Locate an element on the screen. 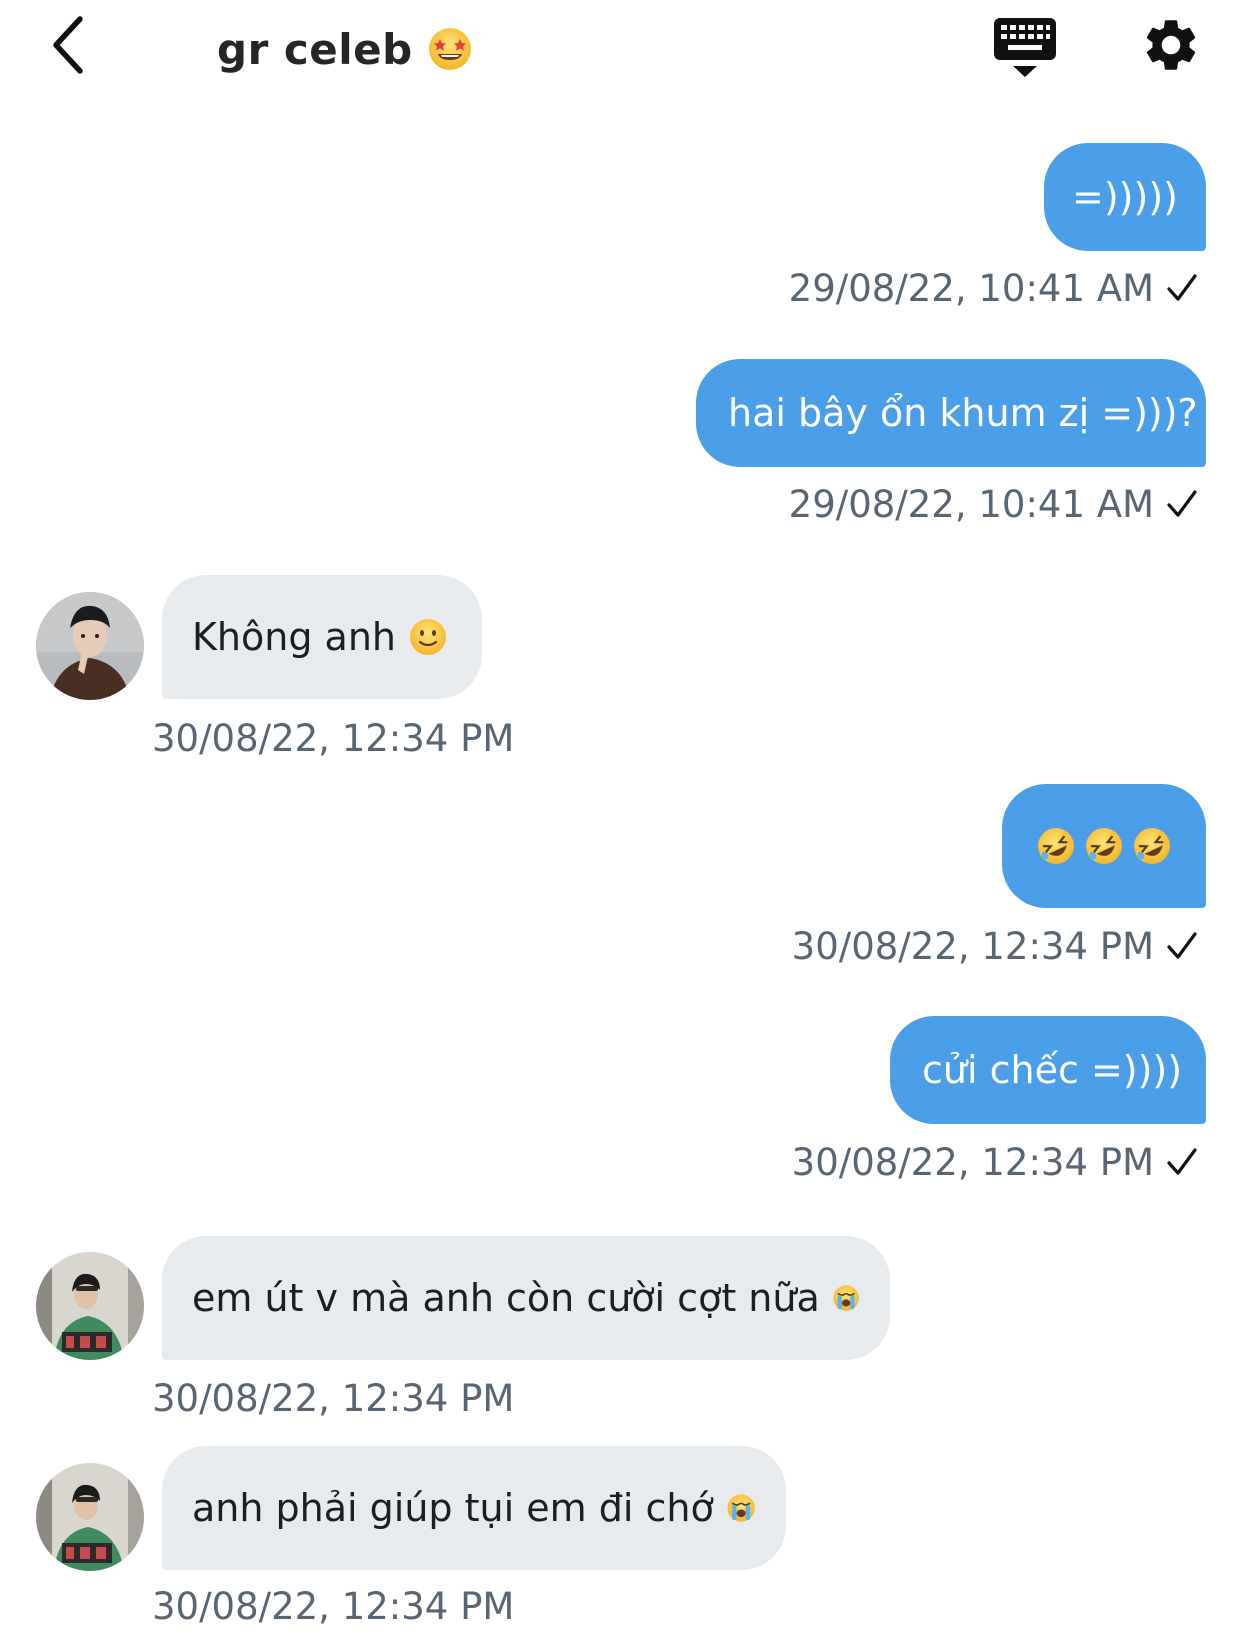 The width and height of the screenshot is (1242, 1634). message-bubble-outgoing: =))))) is located at coordinates (1125, 197).